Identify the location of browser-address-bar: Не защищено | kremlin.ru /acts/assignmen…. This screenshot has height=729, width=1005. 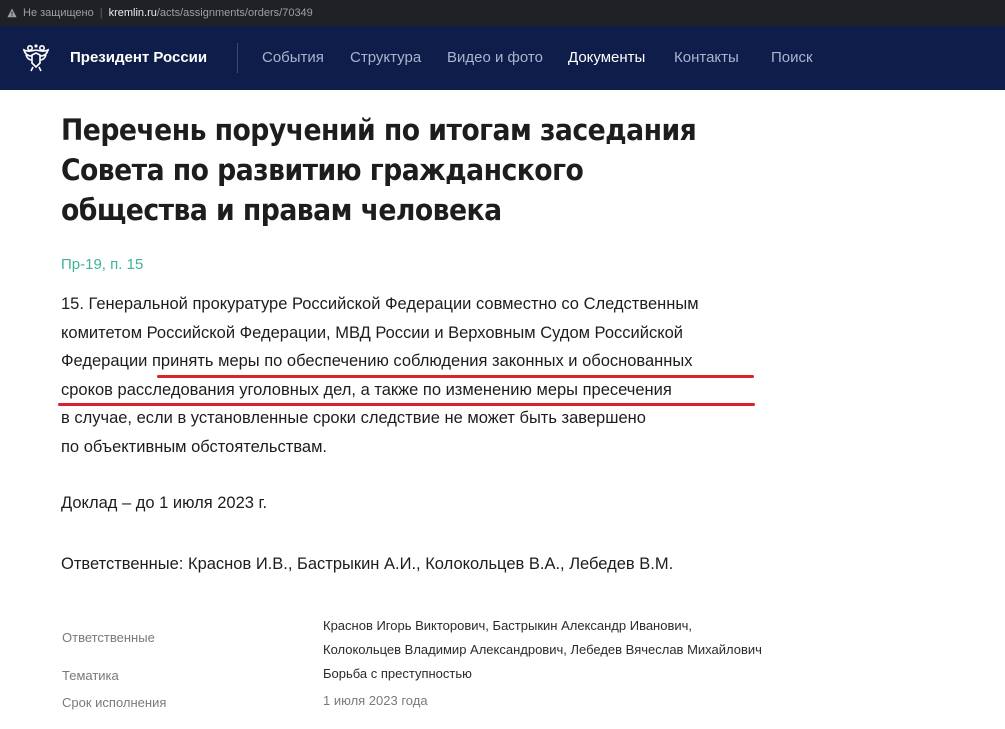
(502, 13).